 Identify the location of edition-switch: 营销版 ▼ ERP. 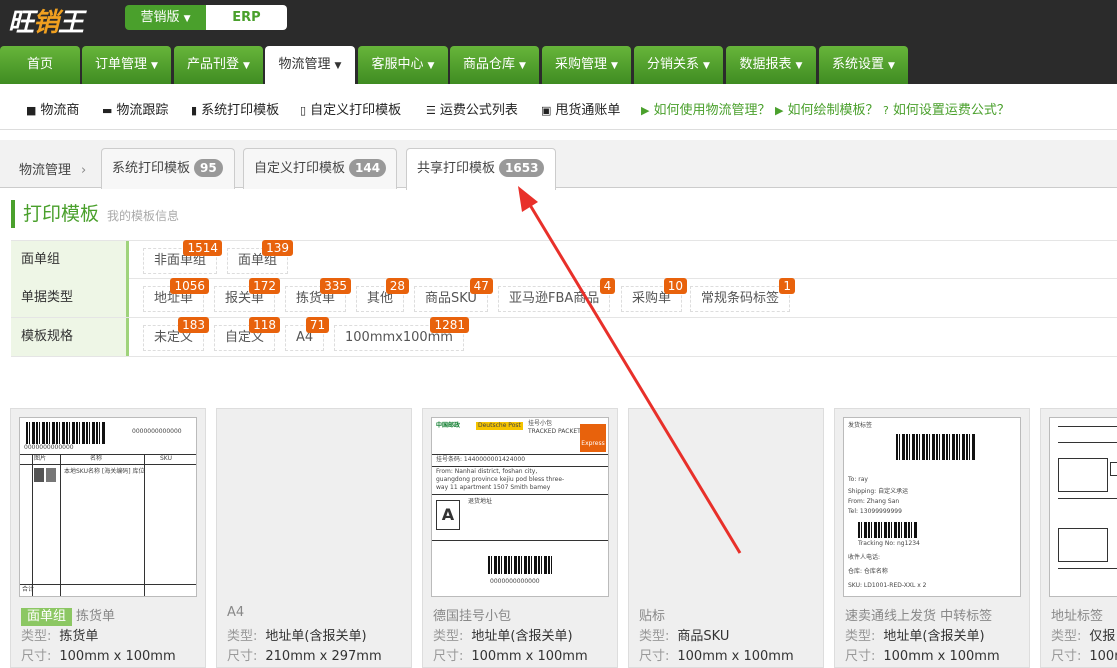
(206, 17).